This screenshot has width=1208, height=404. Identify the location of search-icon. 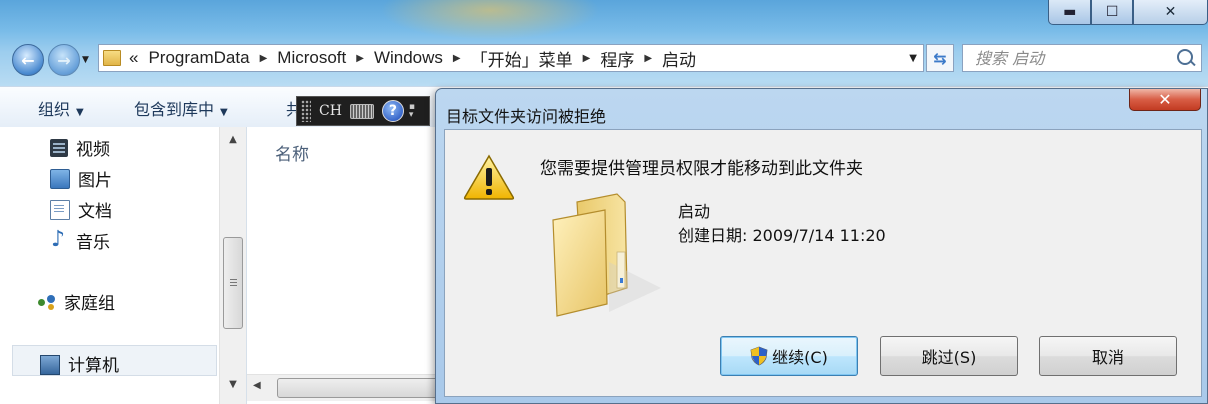
(1185, 57).